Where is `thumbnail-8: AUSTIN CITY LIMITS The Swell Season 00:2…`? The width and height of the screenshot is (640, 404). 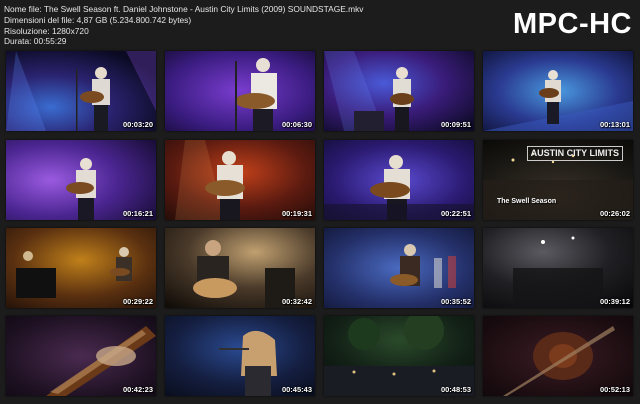 thumbnail-8: AUSTIN CITY LIMITS The Swell Season 00:2… is located at coordinates (558, 180).